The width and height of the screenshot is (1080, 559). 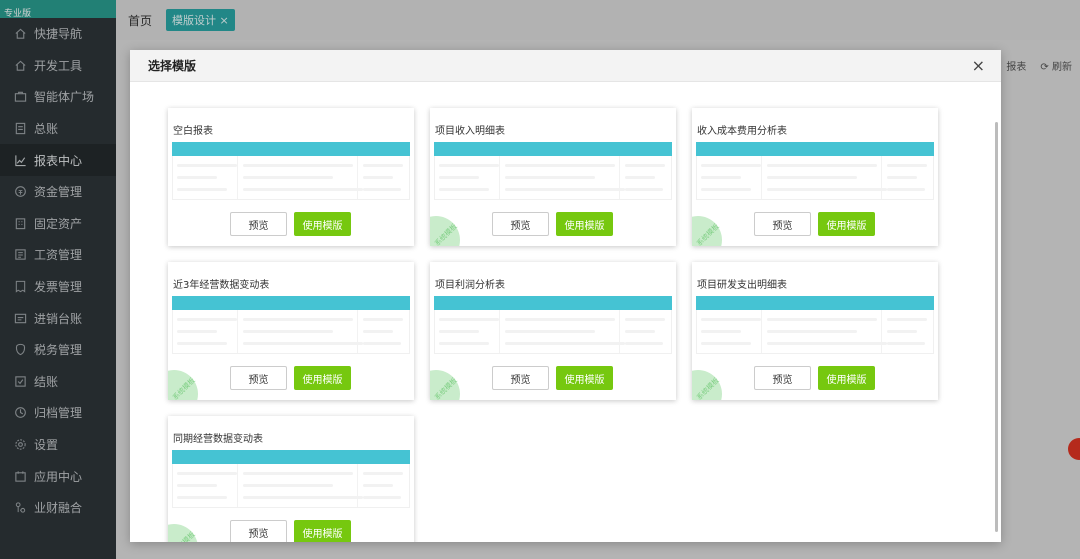 What do you see at coordinates (742, 285) in the screenshot?
I see `template-card-title: 项目研发支出明细表` at bounding box center [742, 285].